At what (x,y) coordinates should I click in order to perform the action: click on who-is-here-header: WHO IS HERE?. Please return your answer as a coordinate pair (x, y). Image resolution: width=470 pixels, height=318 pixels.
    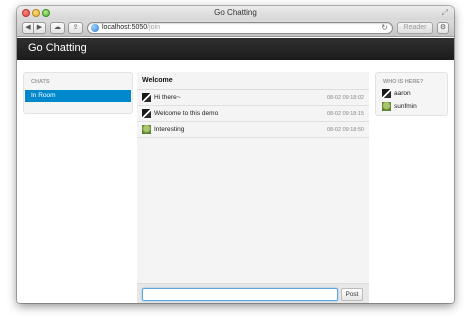
    Looking at the image, I should click on (403, 82).